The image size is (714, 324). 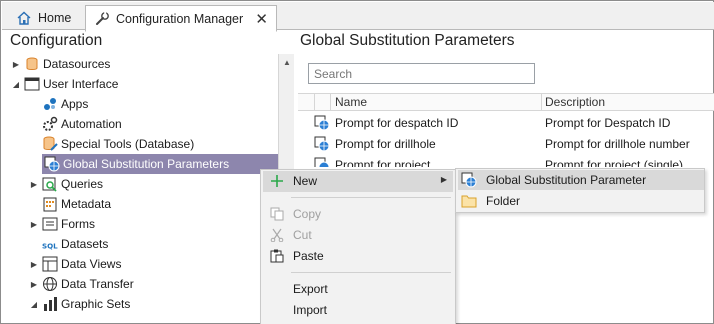 I want to click on new-submenu: Global Substitution Parameter Folder, so click(x=580, y=190).